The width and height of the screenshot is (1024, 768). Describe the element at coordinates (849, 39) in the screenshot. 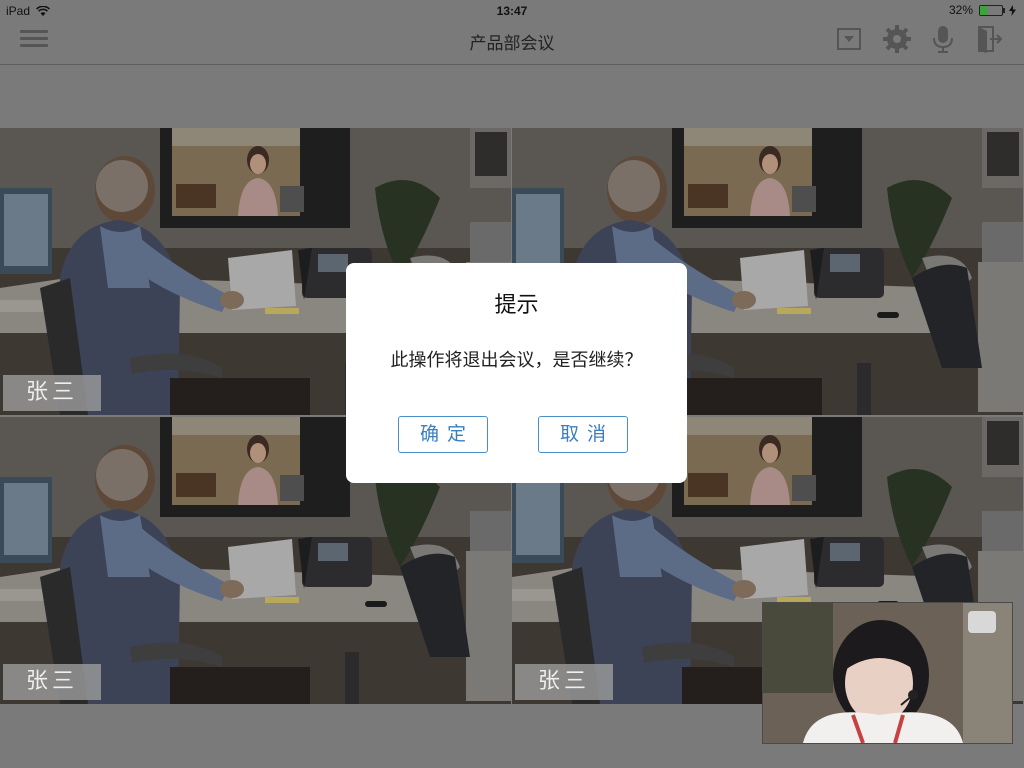

I see `dropdown-icon` at that location.